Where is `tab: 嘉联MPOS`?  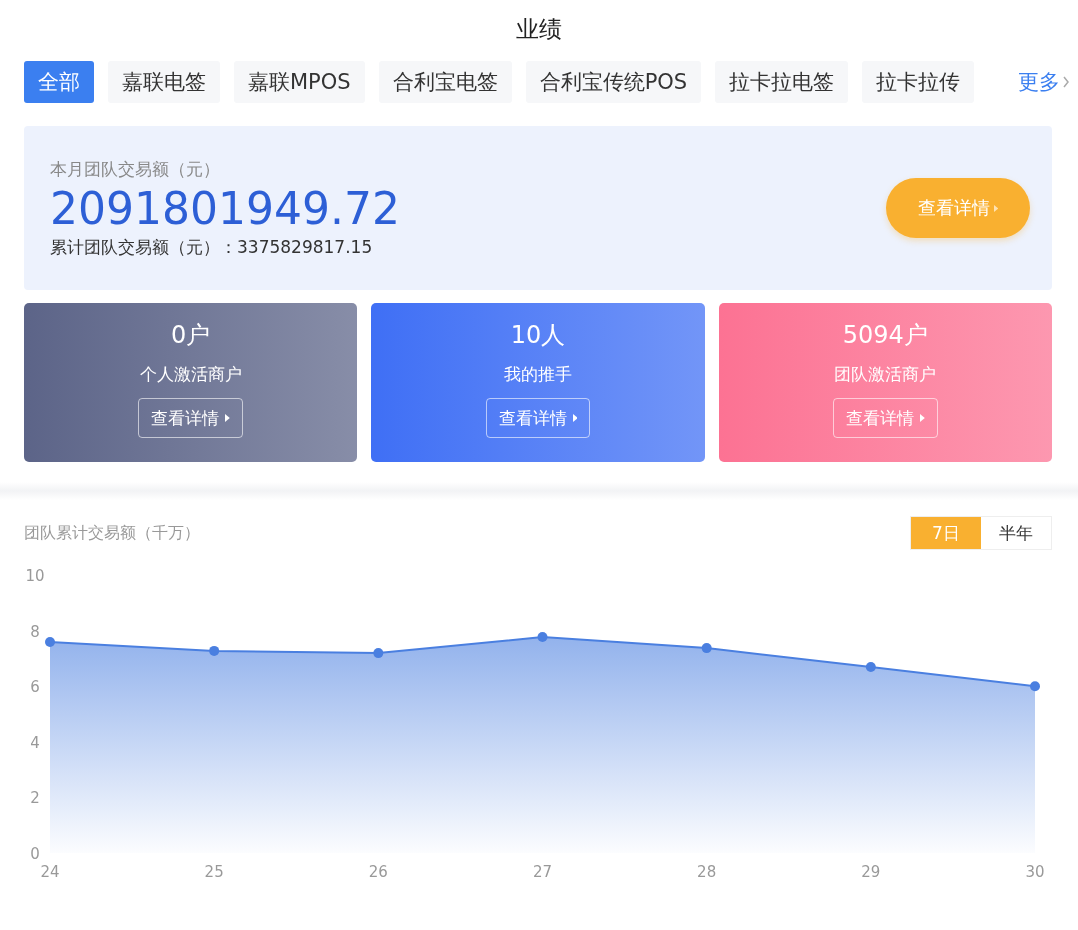 tab: 嘉联MPOS is located at coordinates (299, 82).